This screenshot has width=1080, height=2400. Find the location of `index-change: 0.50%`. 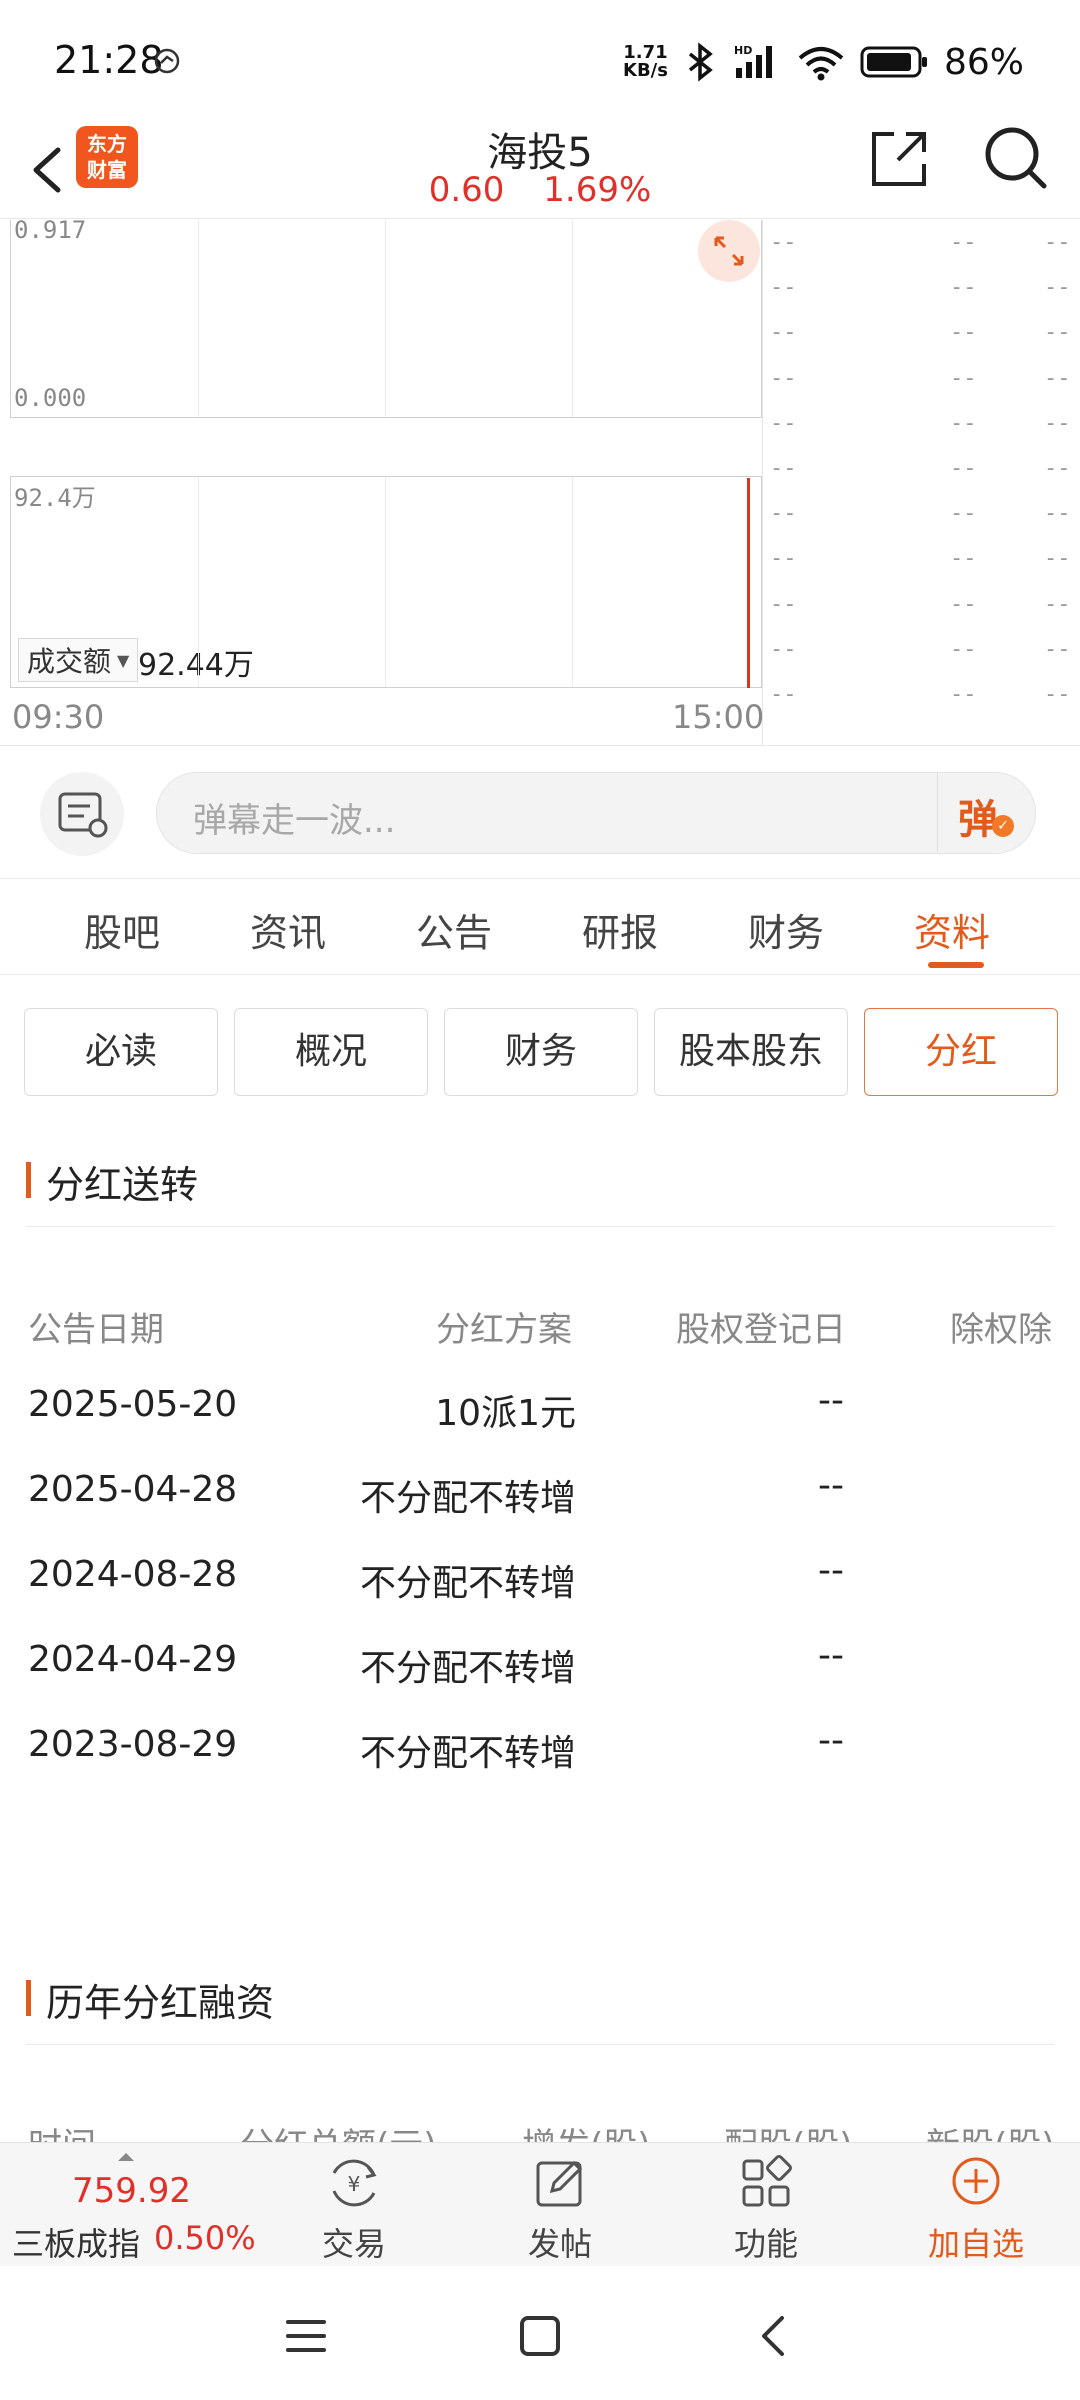

index-change: 0.50% is located at coordinates (205, 2238).